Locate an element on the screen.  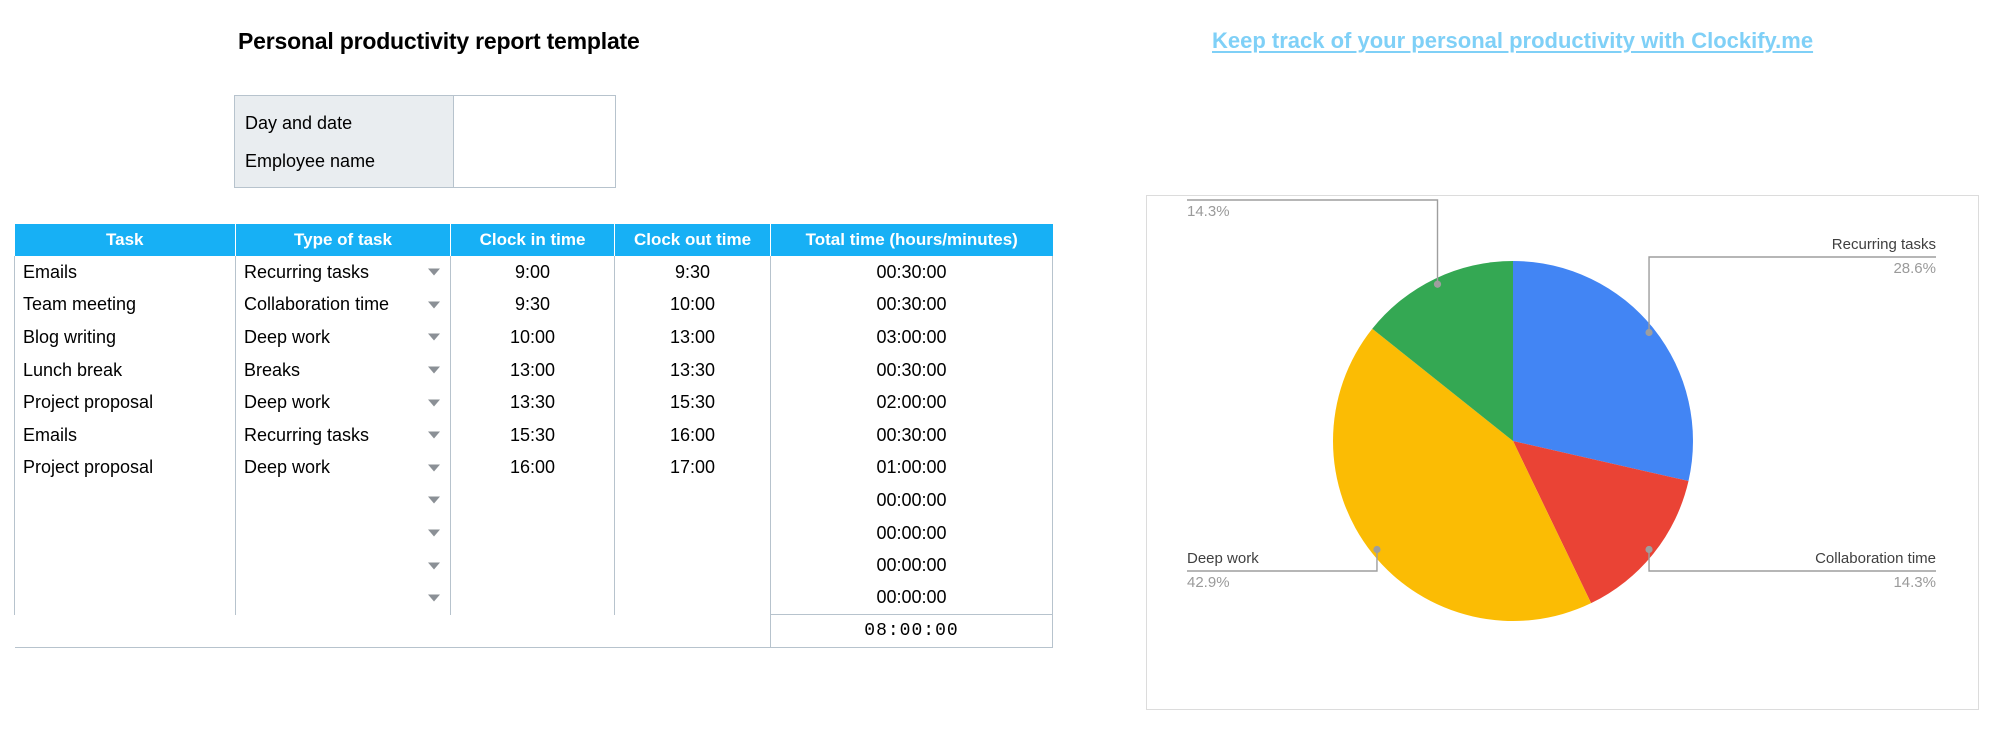
cell-task: Lunch break is located at coordinates (125, 370).